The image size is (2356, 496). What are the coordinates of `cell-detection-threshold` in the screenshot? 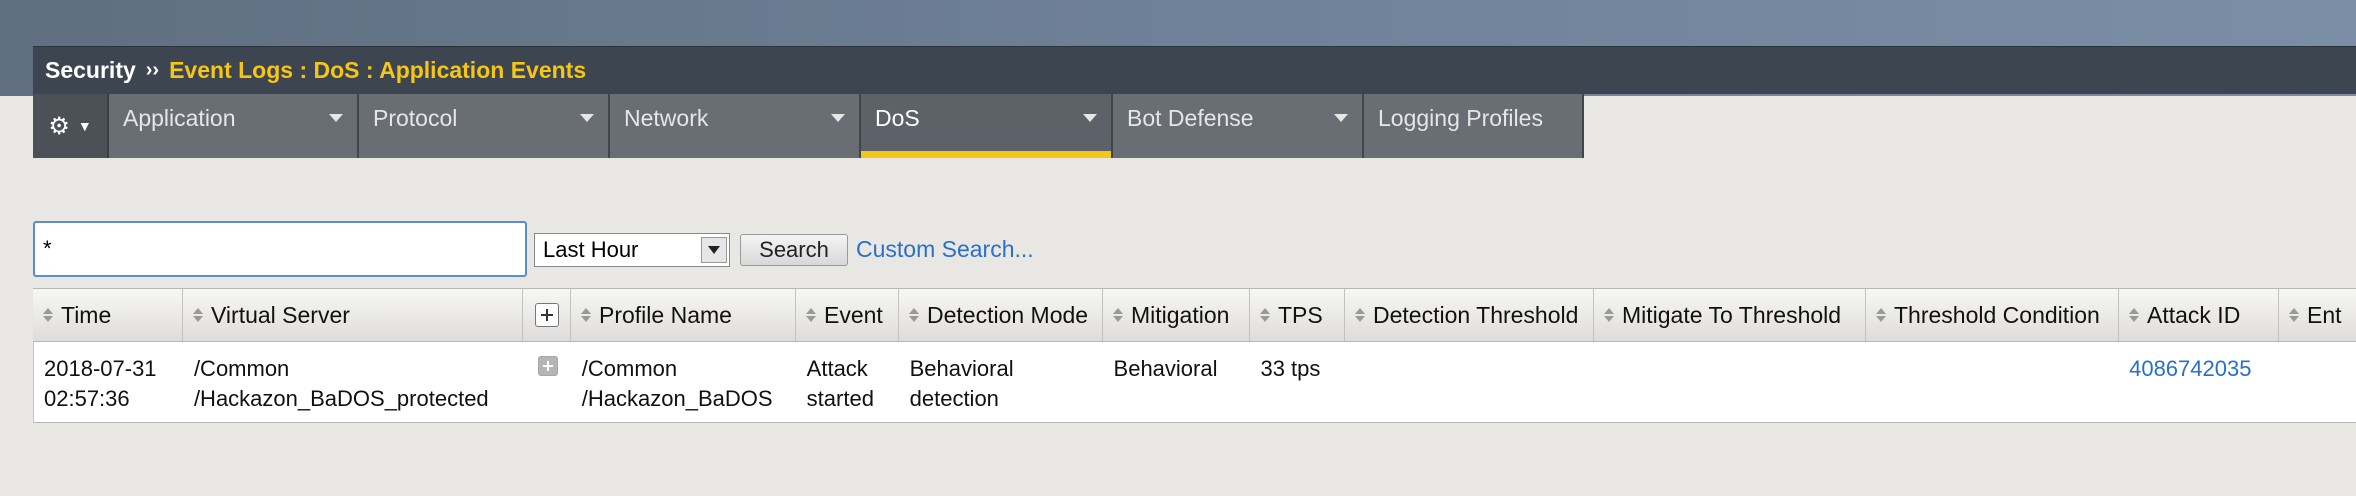 It's located at (1469, 382).